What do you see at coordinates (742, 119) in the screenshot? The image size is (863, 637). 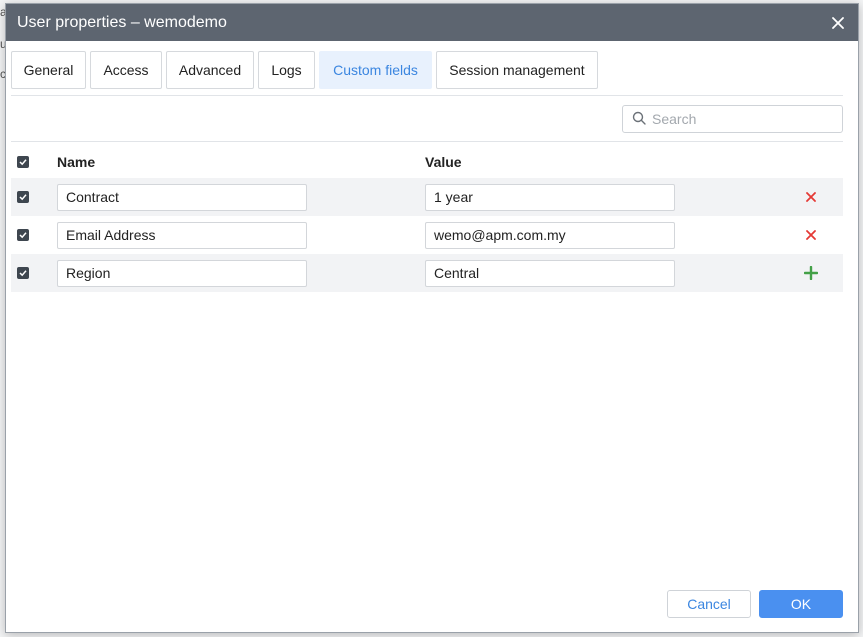 I see `search-input` at bounding box center [742, 119].